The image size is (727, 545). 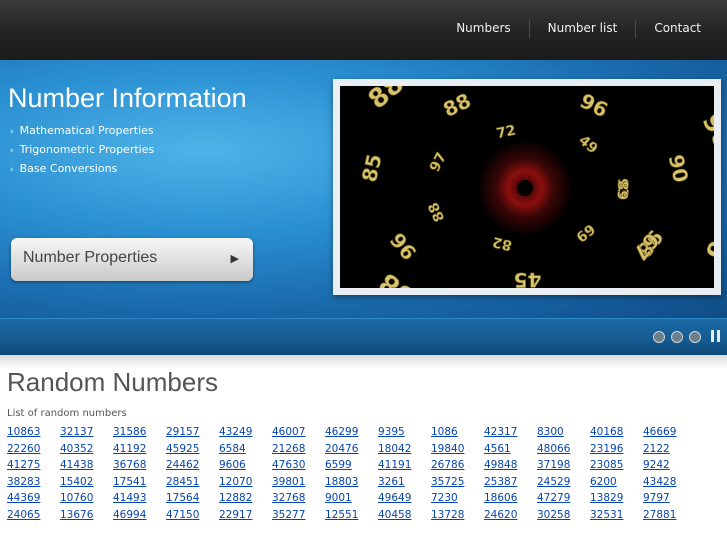 I want to click on number-link: 1086, so click(x=444, y=432).